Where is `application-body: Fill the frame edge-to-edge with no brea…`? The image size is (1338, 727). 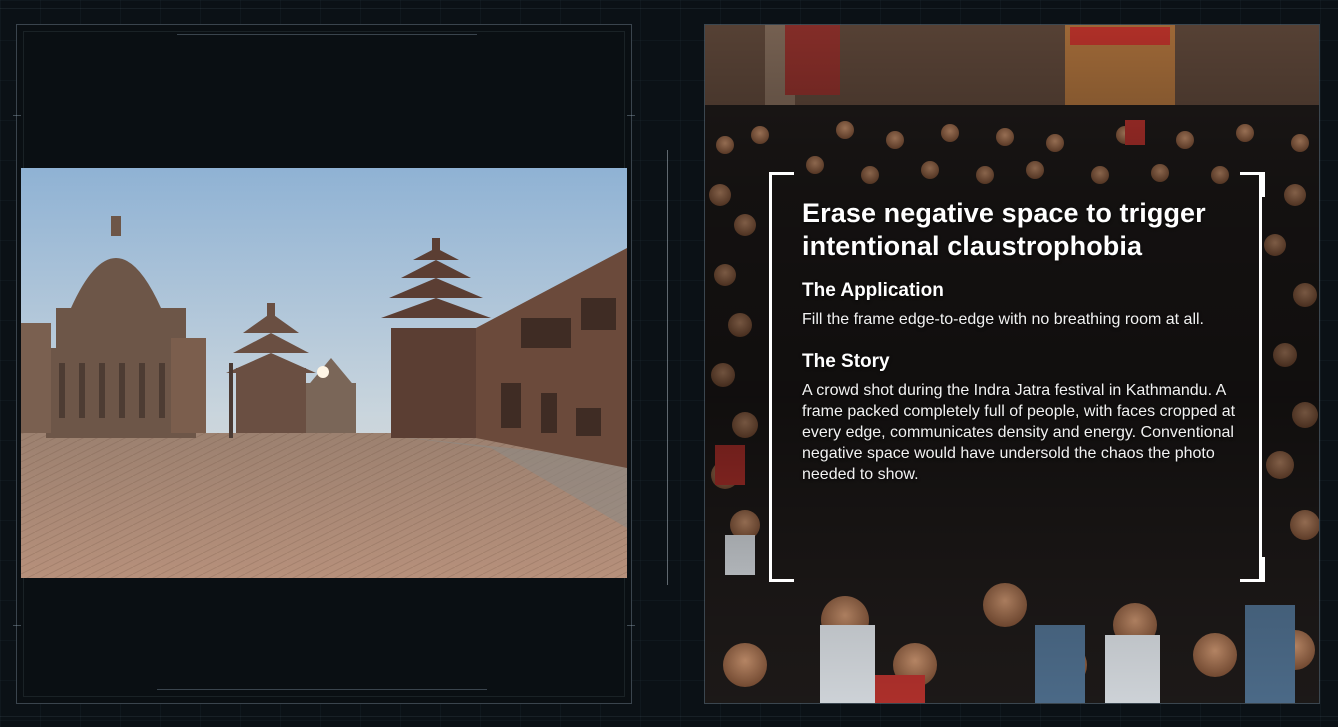 application-body: Fill the frame edge-to-edge with no brea… is located at coordinates (1003, 319).